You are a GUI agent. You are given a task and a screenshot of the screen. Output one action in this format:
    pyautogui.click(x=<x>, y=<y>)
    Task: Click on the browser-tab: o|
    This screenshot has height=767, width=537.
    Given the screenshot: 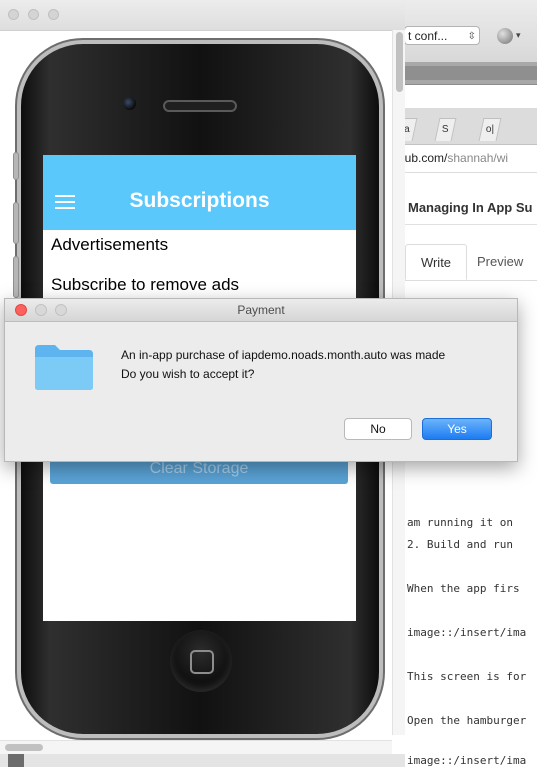 What is the action you would take?
    pyautogui.click(x=490, y=129)
    